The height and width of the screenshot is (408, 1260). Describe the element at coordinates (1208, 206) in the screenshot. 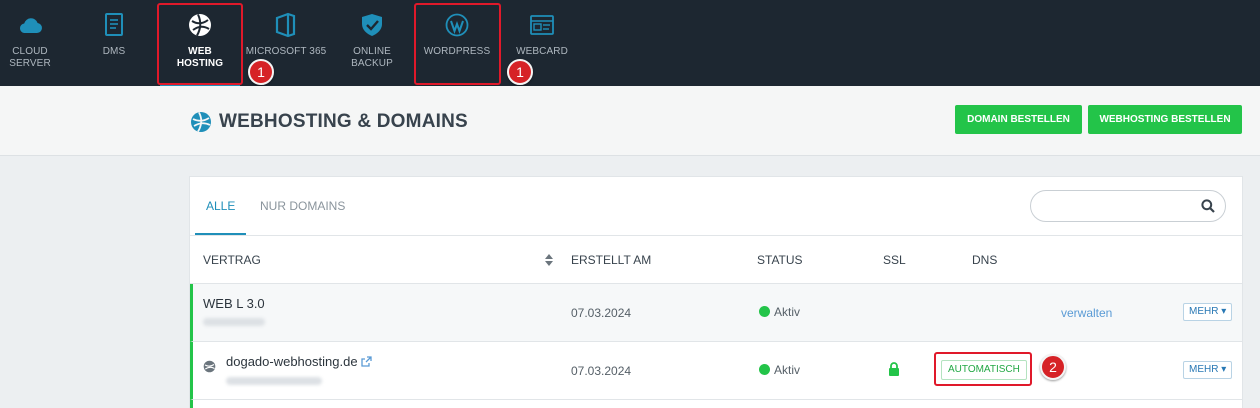

I see `search-icon` at that location.